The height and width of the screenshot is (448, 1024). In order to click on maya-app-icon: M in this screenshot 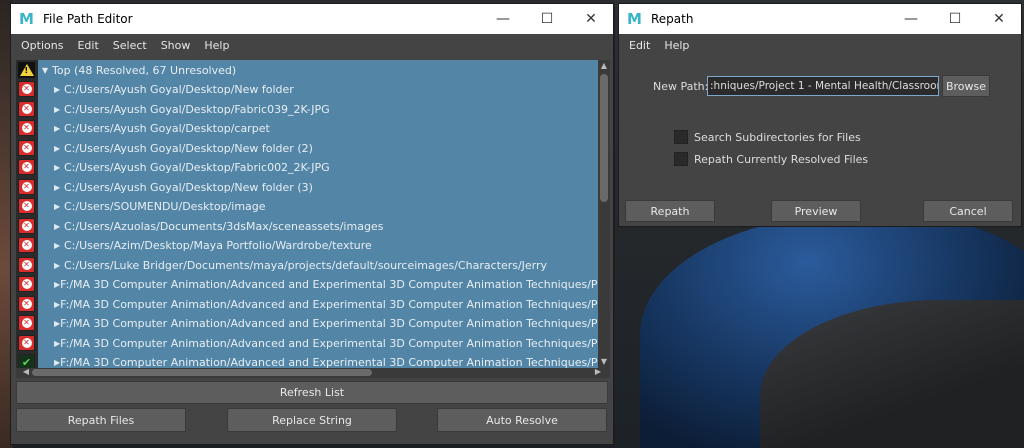, I will do `click(26, 19)`.